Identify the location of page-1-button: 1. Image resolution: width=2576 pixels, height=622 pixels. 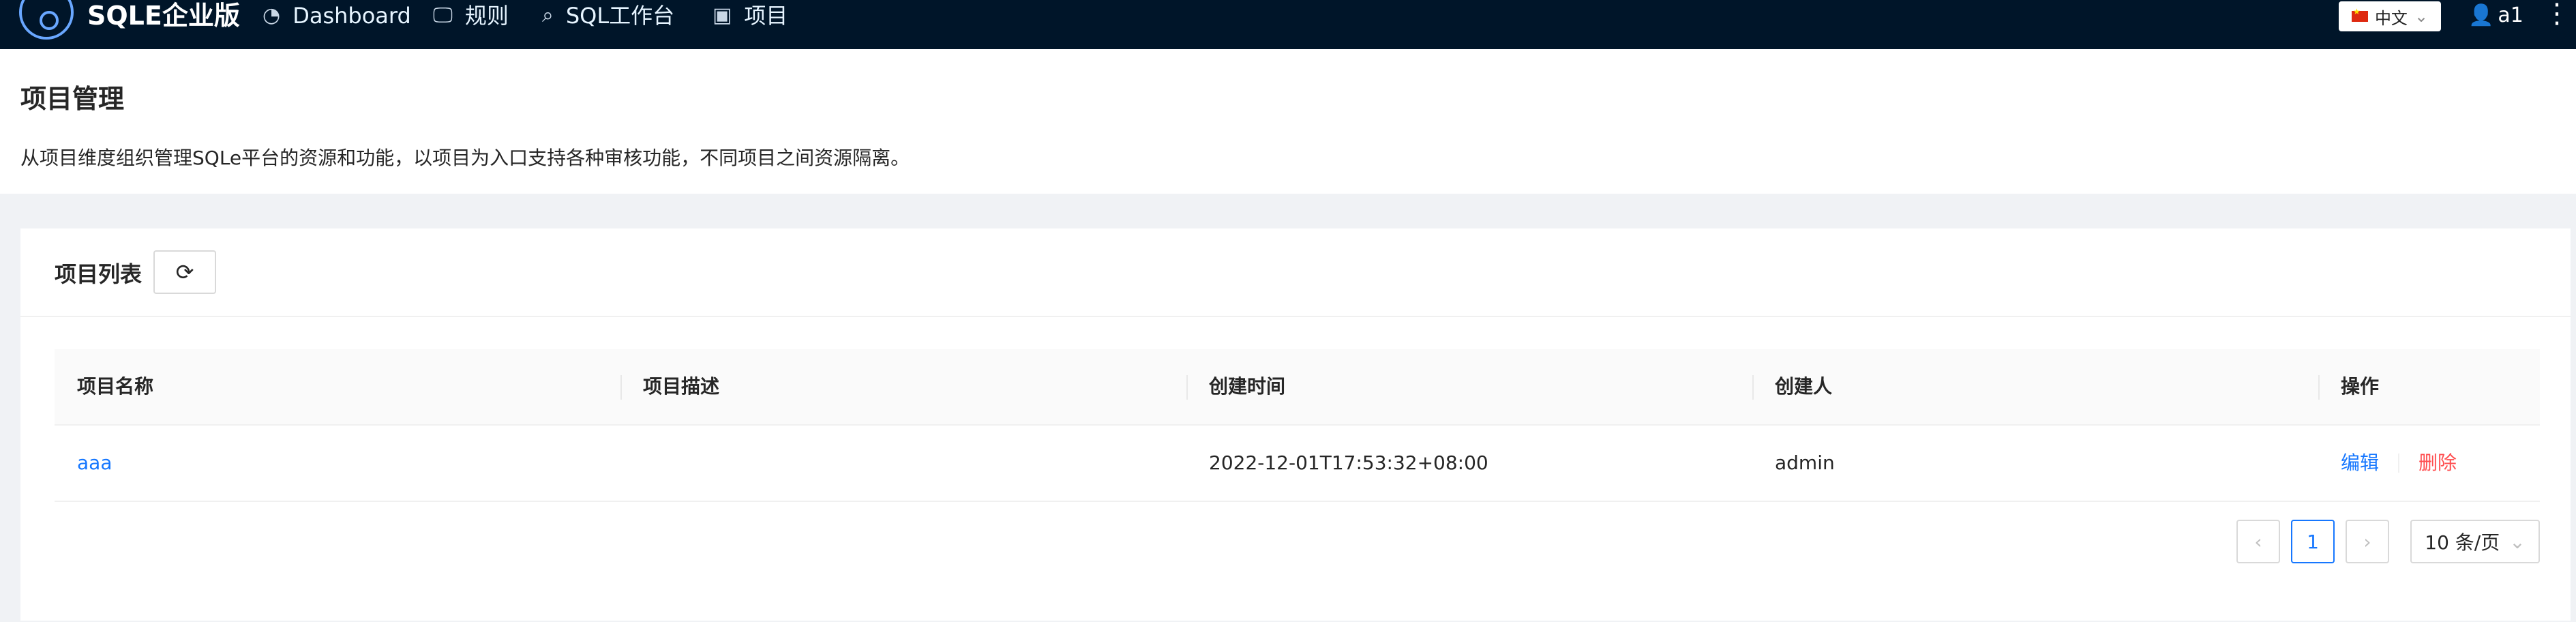
(2313, 541).